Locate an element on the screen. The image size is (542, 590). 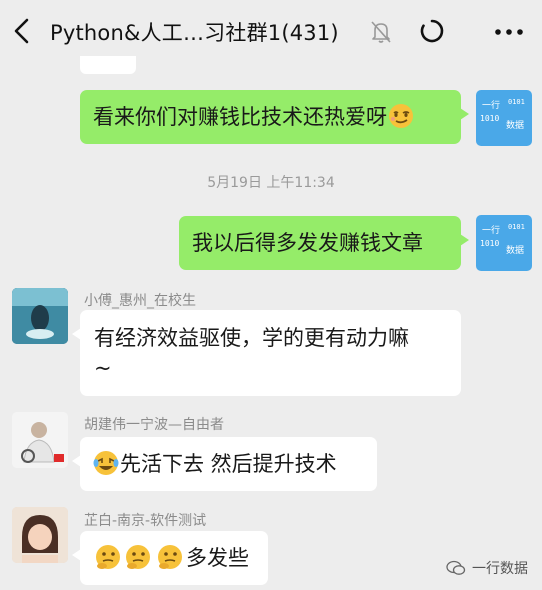
person-photo-icon is located at coordinates (40, 440).